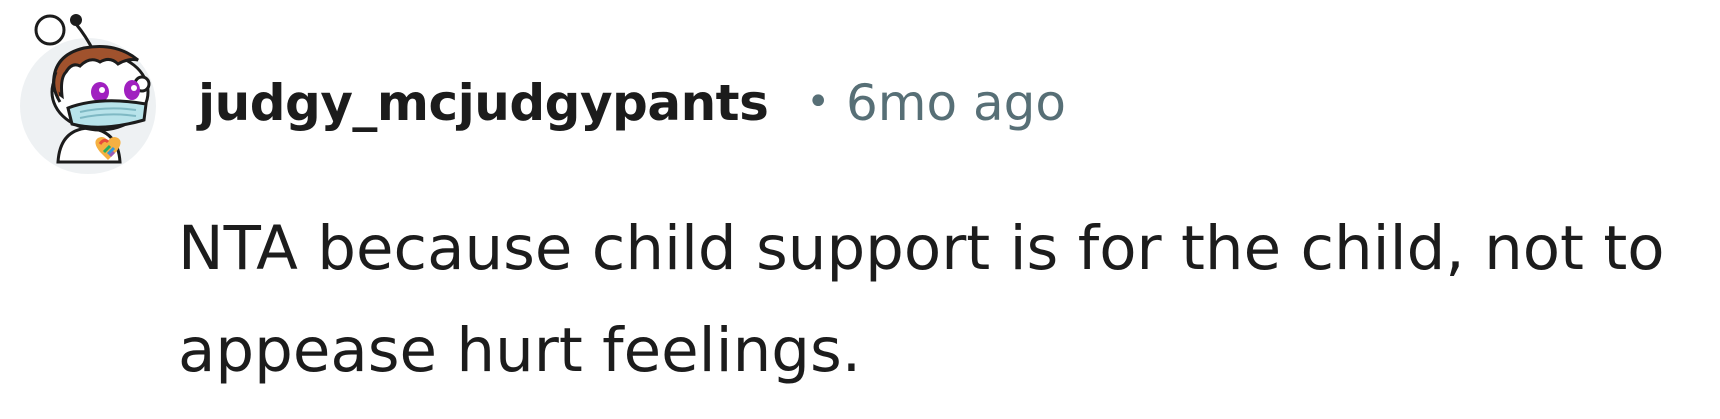 Image resolution: width=1720 pixels, height=419 pixels. What do you see at coordinates (88, 94) in the screenshot?
I see `snoo-avatar-icon` at bounding box center [88, 94].